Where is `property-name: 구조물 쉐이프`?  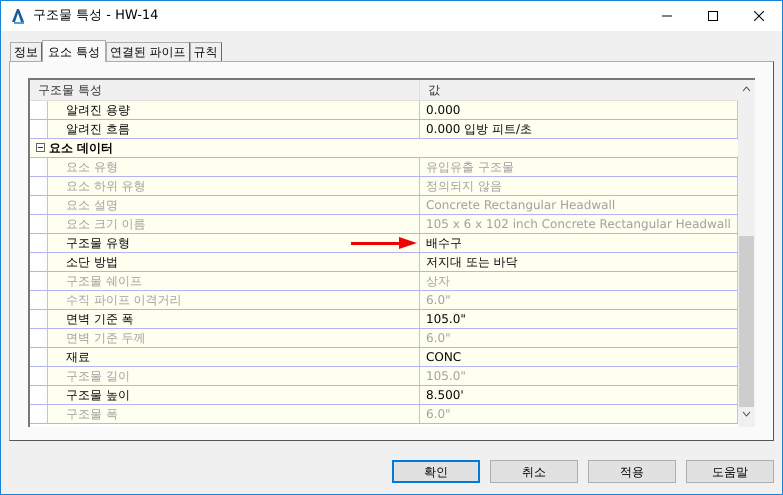 property-name: 구조물 쉐이프 is located at coordinates (103, 281).